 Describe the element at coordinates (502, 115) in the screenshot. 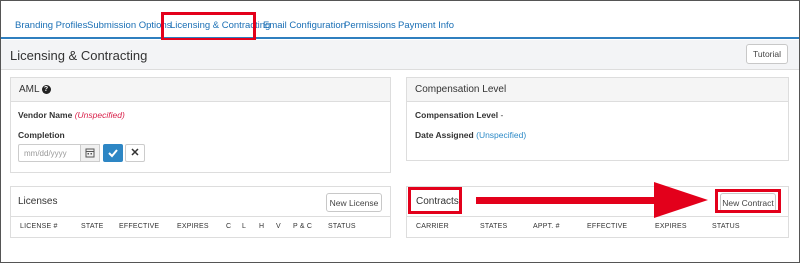

I see `compensation-level-value: -` at that location.